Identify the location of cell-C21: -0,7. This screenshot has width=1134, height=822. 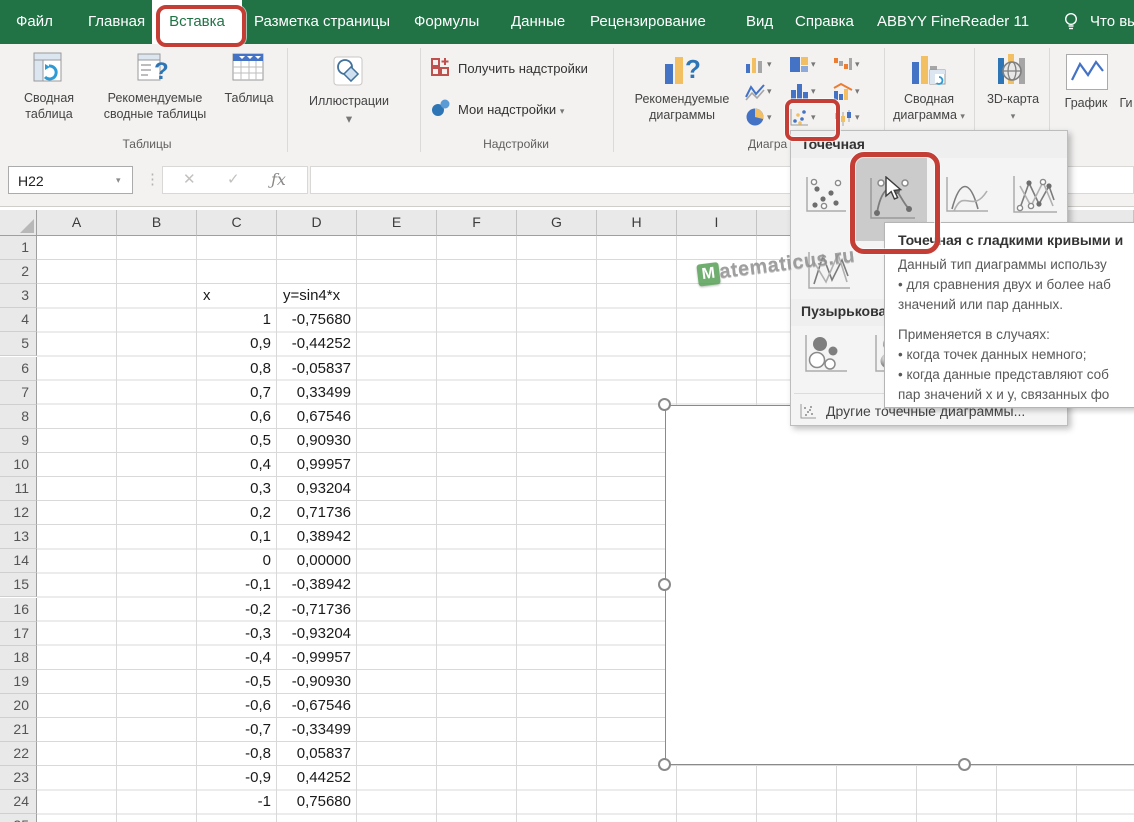
(237, 730).